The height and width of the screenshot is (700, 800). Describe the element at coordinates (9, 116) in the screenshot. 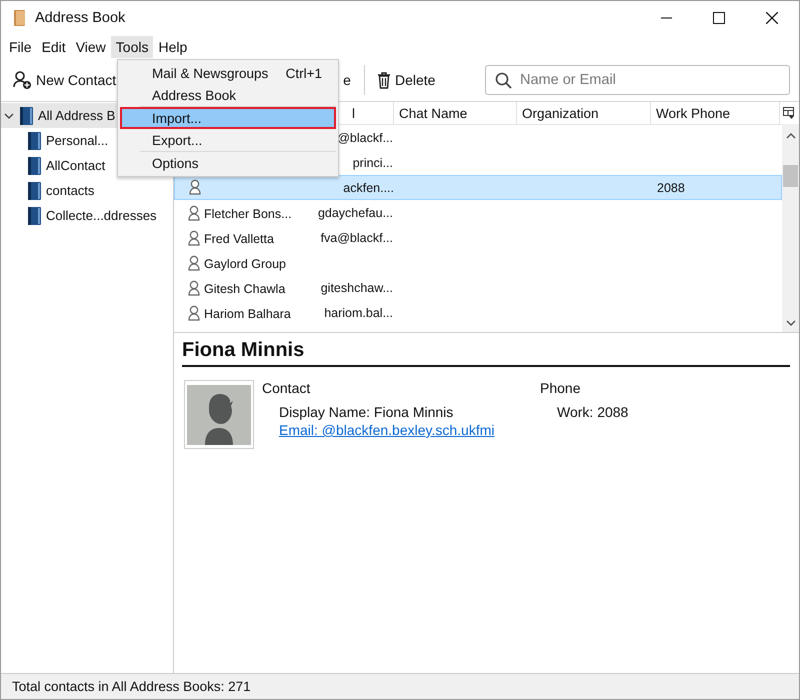

I see `chevron-down-icon` at that location.